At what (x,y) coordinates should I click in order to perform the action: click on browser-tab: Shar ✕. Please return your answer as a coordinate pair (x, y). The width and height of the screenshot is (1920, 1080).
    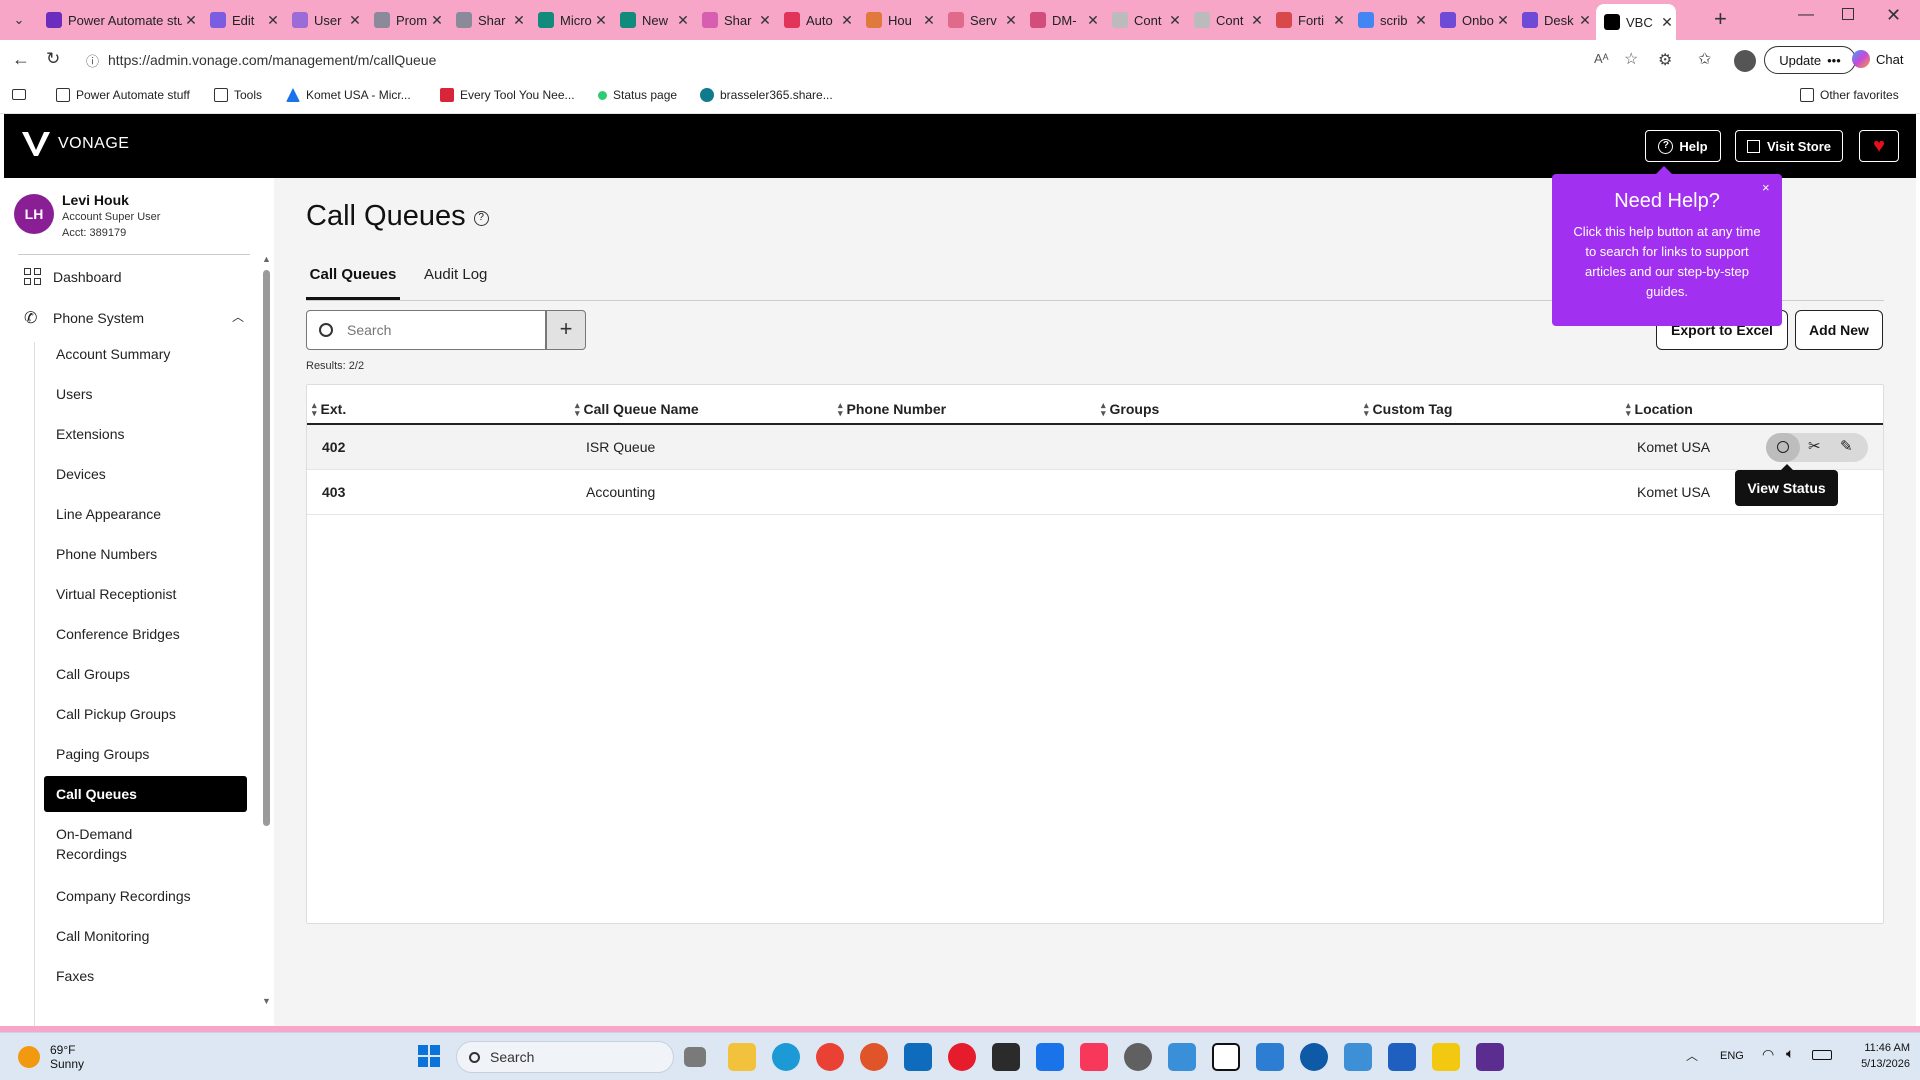
    Looking at the image, I should click on (488, 20).